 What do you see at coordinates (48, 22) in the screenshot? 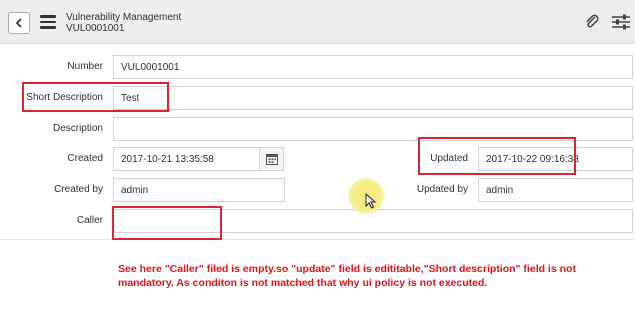
I see `hamburger-icon` at bounding box center [48, 22].